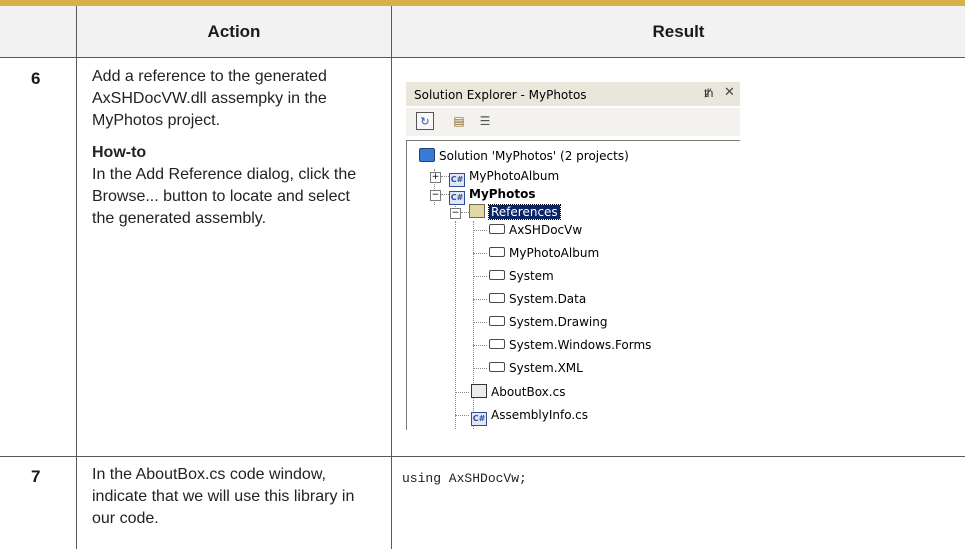 This screenshot has width=965, height=549. What do you see at coordinates (435, 177) in the screenshot?
I see `expand-icon: +` at bounding box center [435, 177].